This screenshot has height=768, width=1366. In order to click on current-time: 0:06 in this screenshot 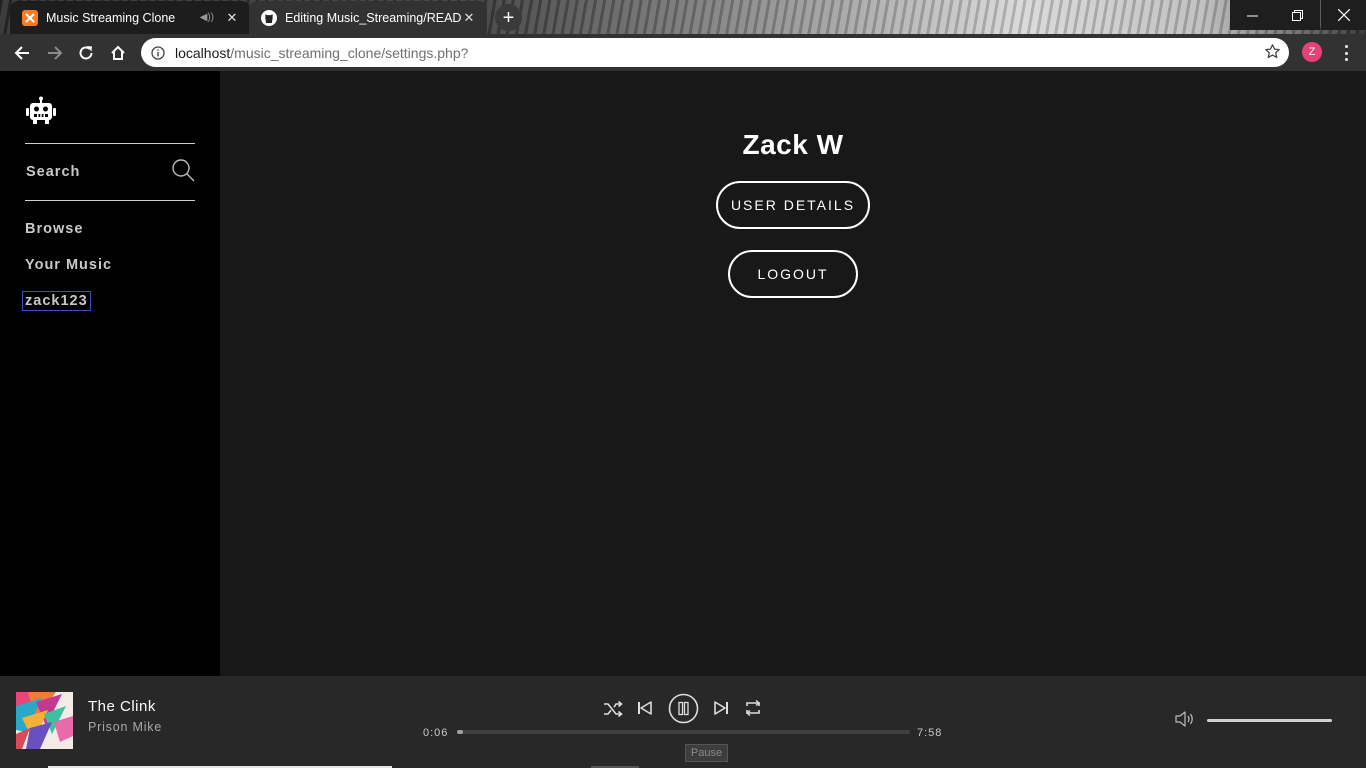, I will do `click(436, 733)`.